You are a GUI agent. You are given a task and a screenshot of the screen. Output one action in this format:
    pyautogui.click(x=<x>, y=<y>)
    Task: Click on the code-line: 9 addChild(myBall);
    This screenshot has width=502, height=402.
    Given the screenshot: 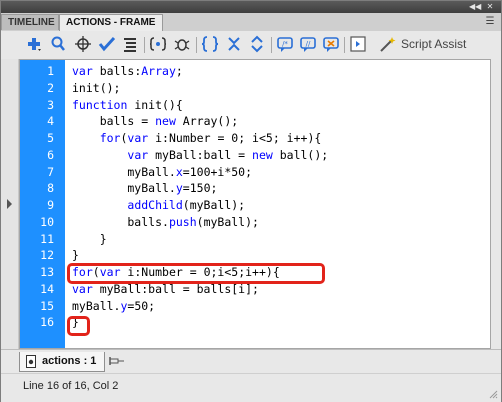 What is the action you would take?
    pyautogui.click(x=255, y=205)
    